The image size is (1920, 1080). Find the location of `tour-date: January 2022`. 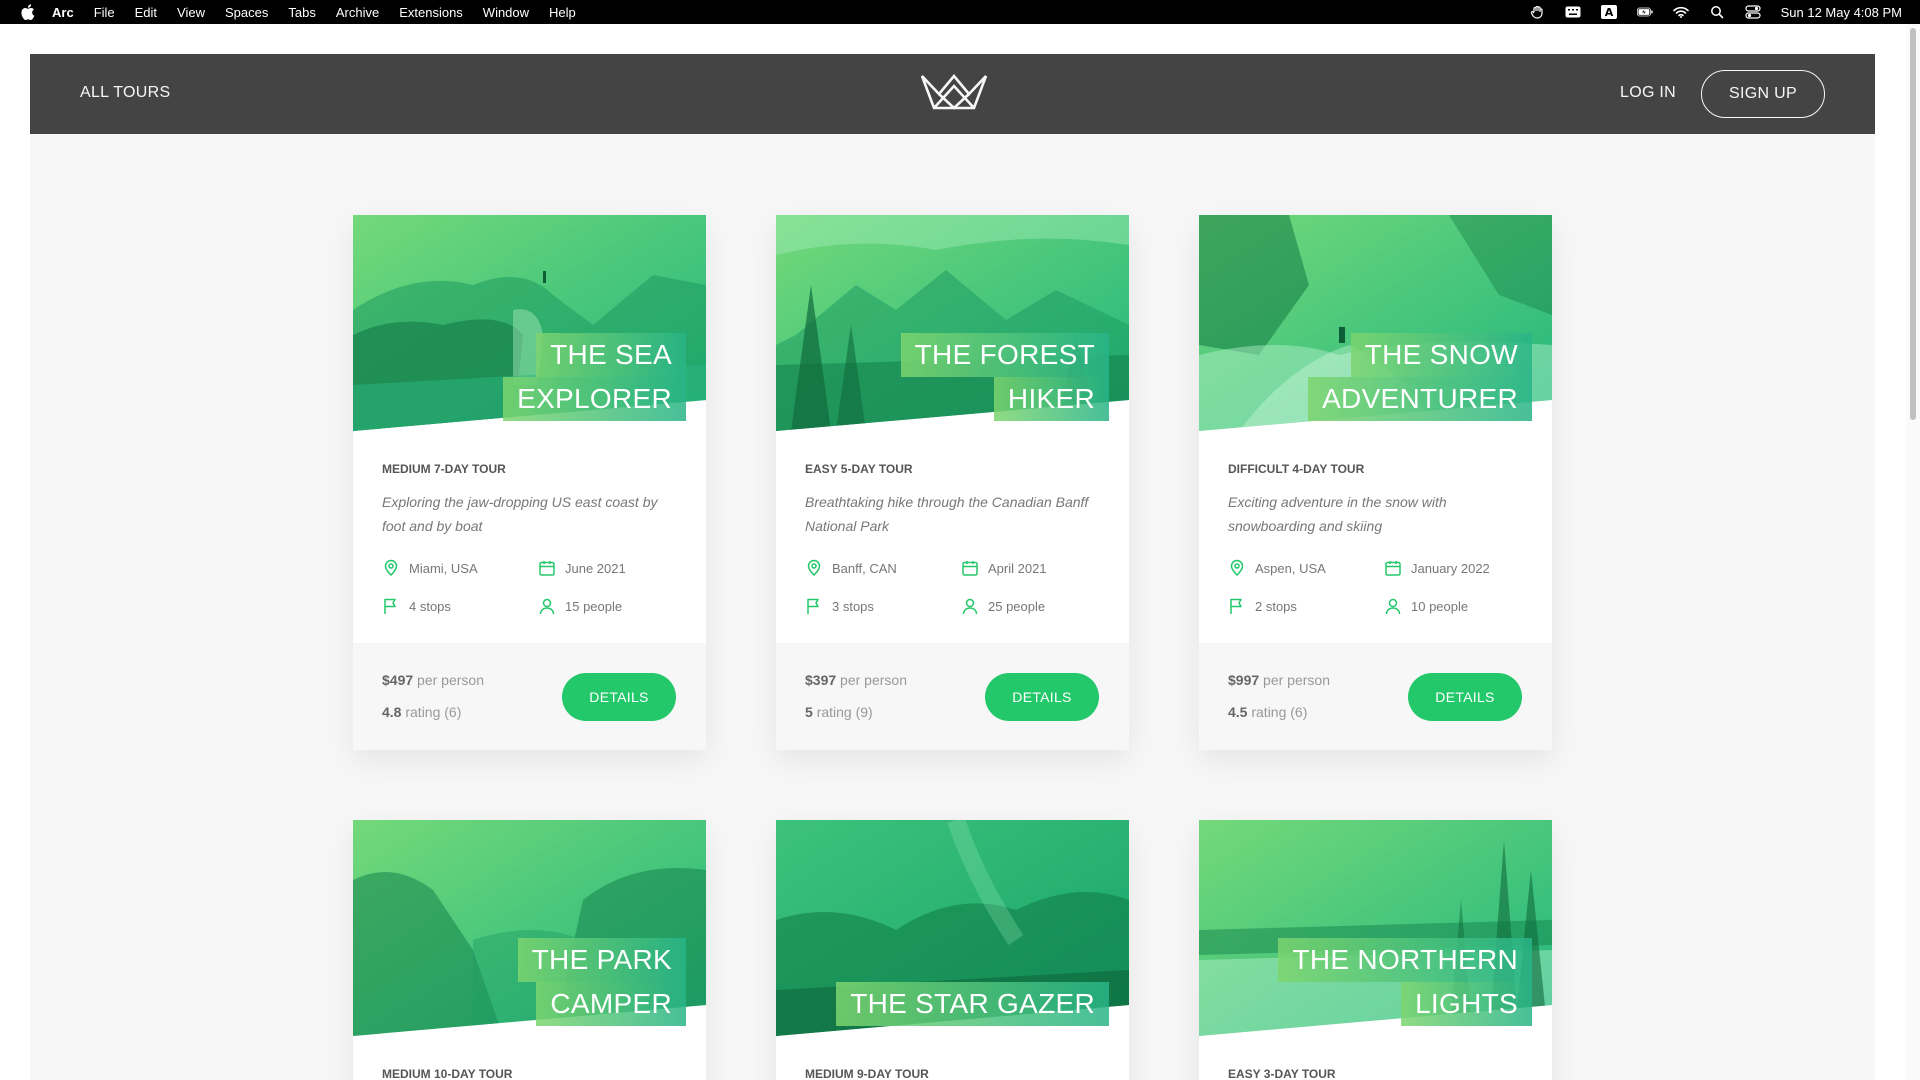

tour-date: January 2022 is located at coordinates (1459, 568).